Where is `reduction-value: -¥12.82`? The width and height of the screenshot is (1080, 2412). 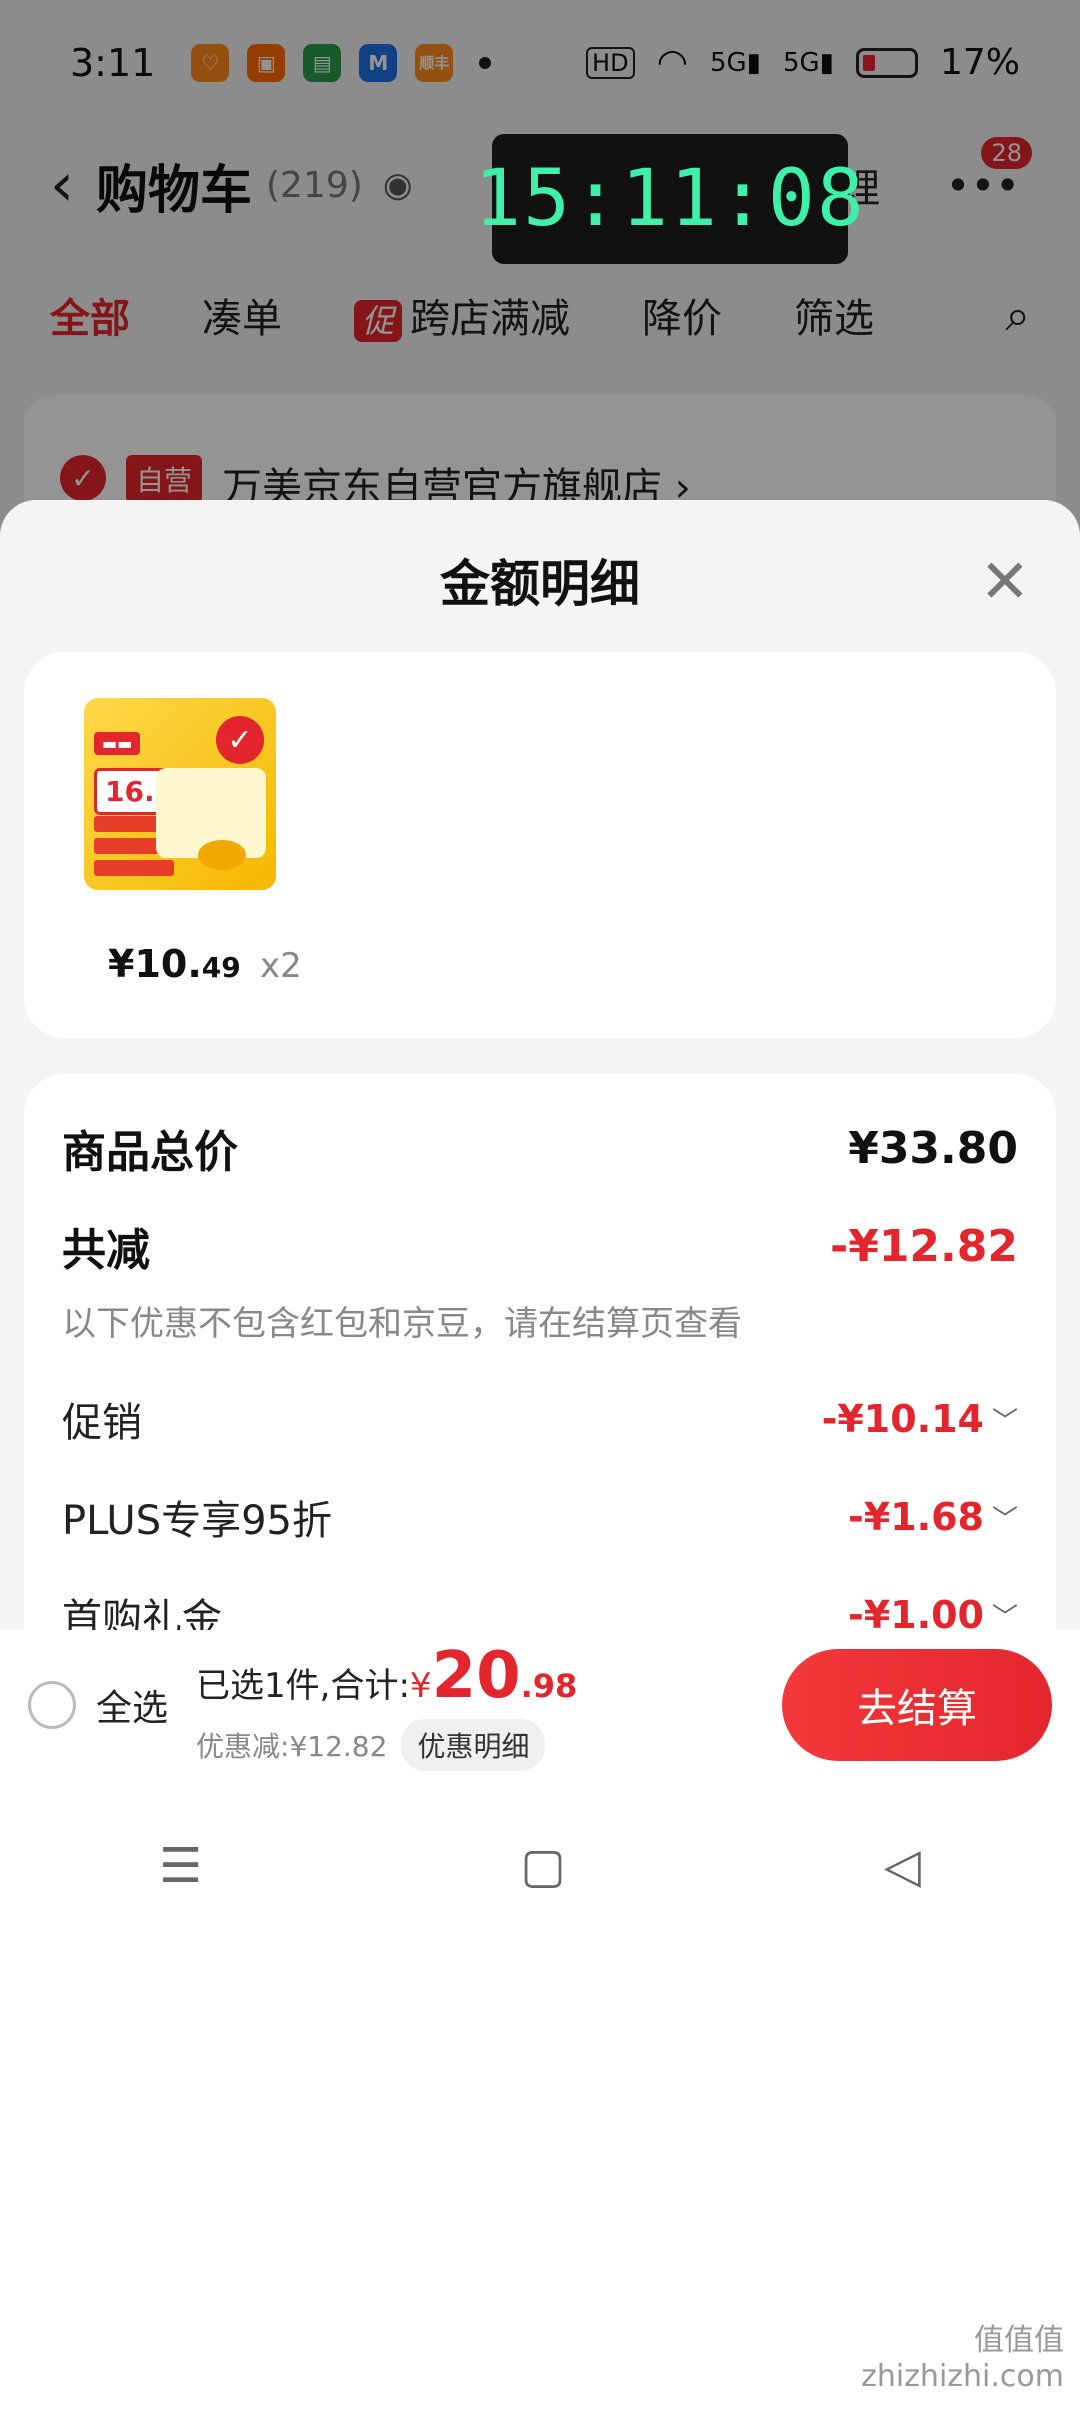
reduction-value: -¥12.82 is located at coordinates (923, 1246).